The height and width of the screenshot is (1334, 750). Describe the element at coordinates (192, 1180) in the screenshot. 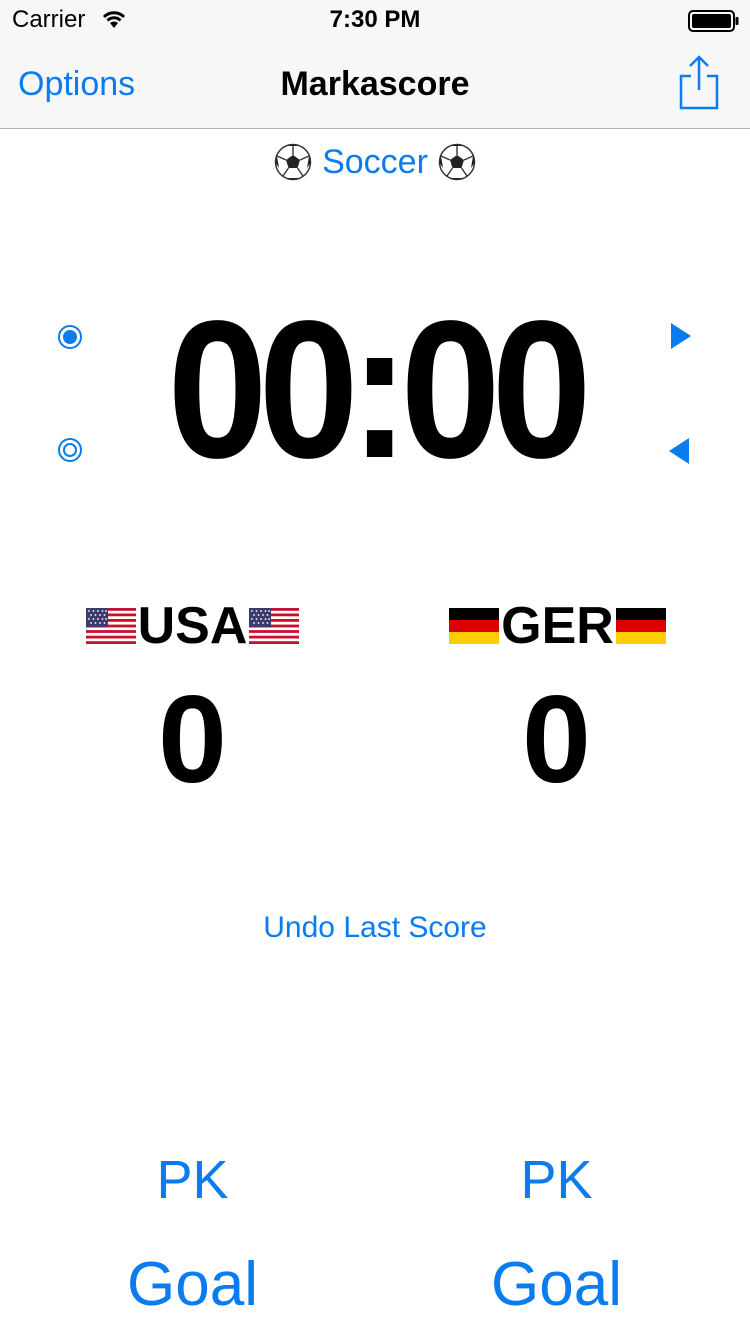

I see `pk-button-home: PK` at that location.